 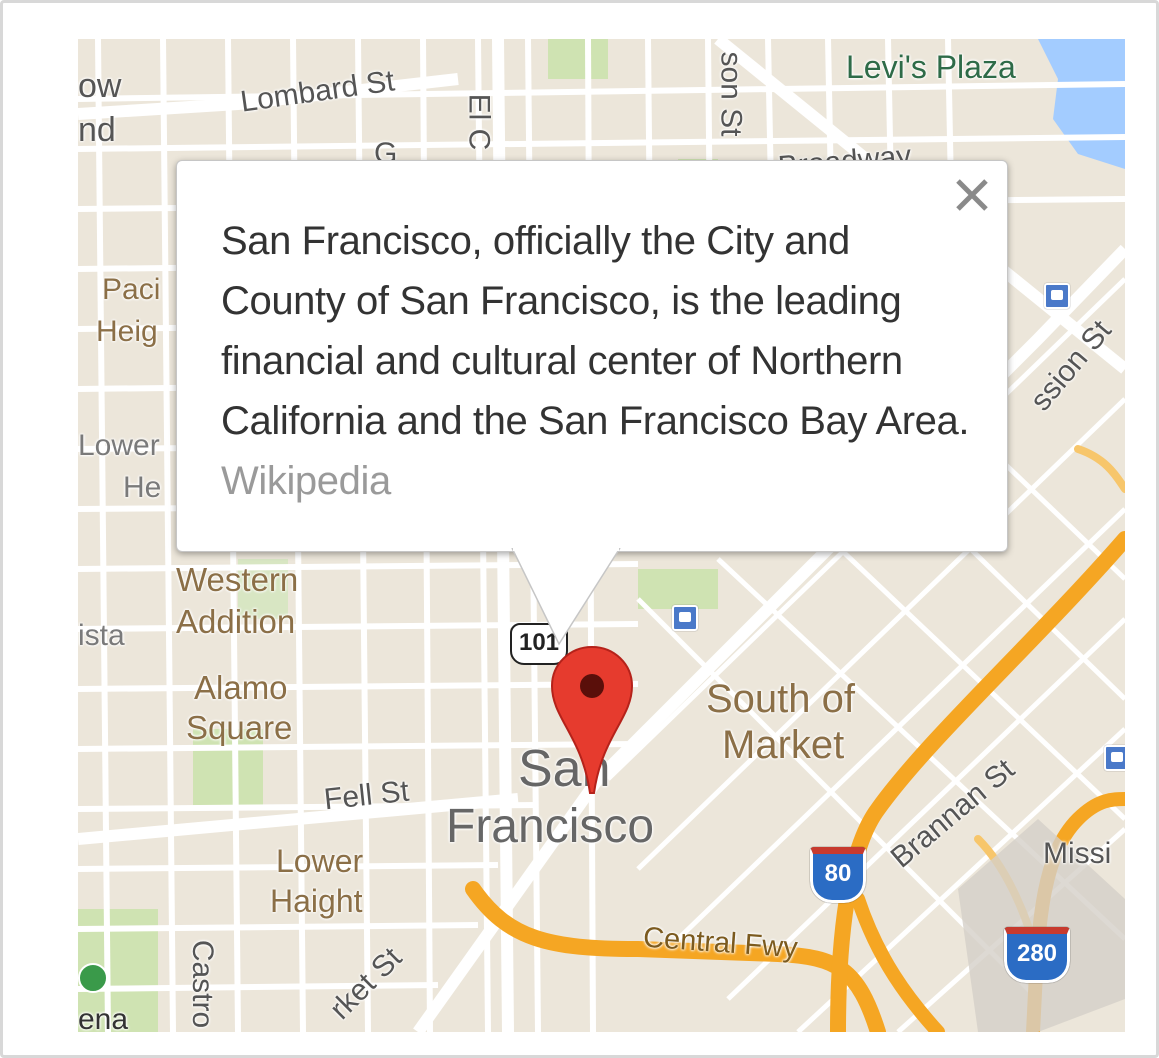 I want to click on district-label-western-addition-2: Addition, so click(x=236, y=621).